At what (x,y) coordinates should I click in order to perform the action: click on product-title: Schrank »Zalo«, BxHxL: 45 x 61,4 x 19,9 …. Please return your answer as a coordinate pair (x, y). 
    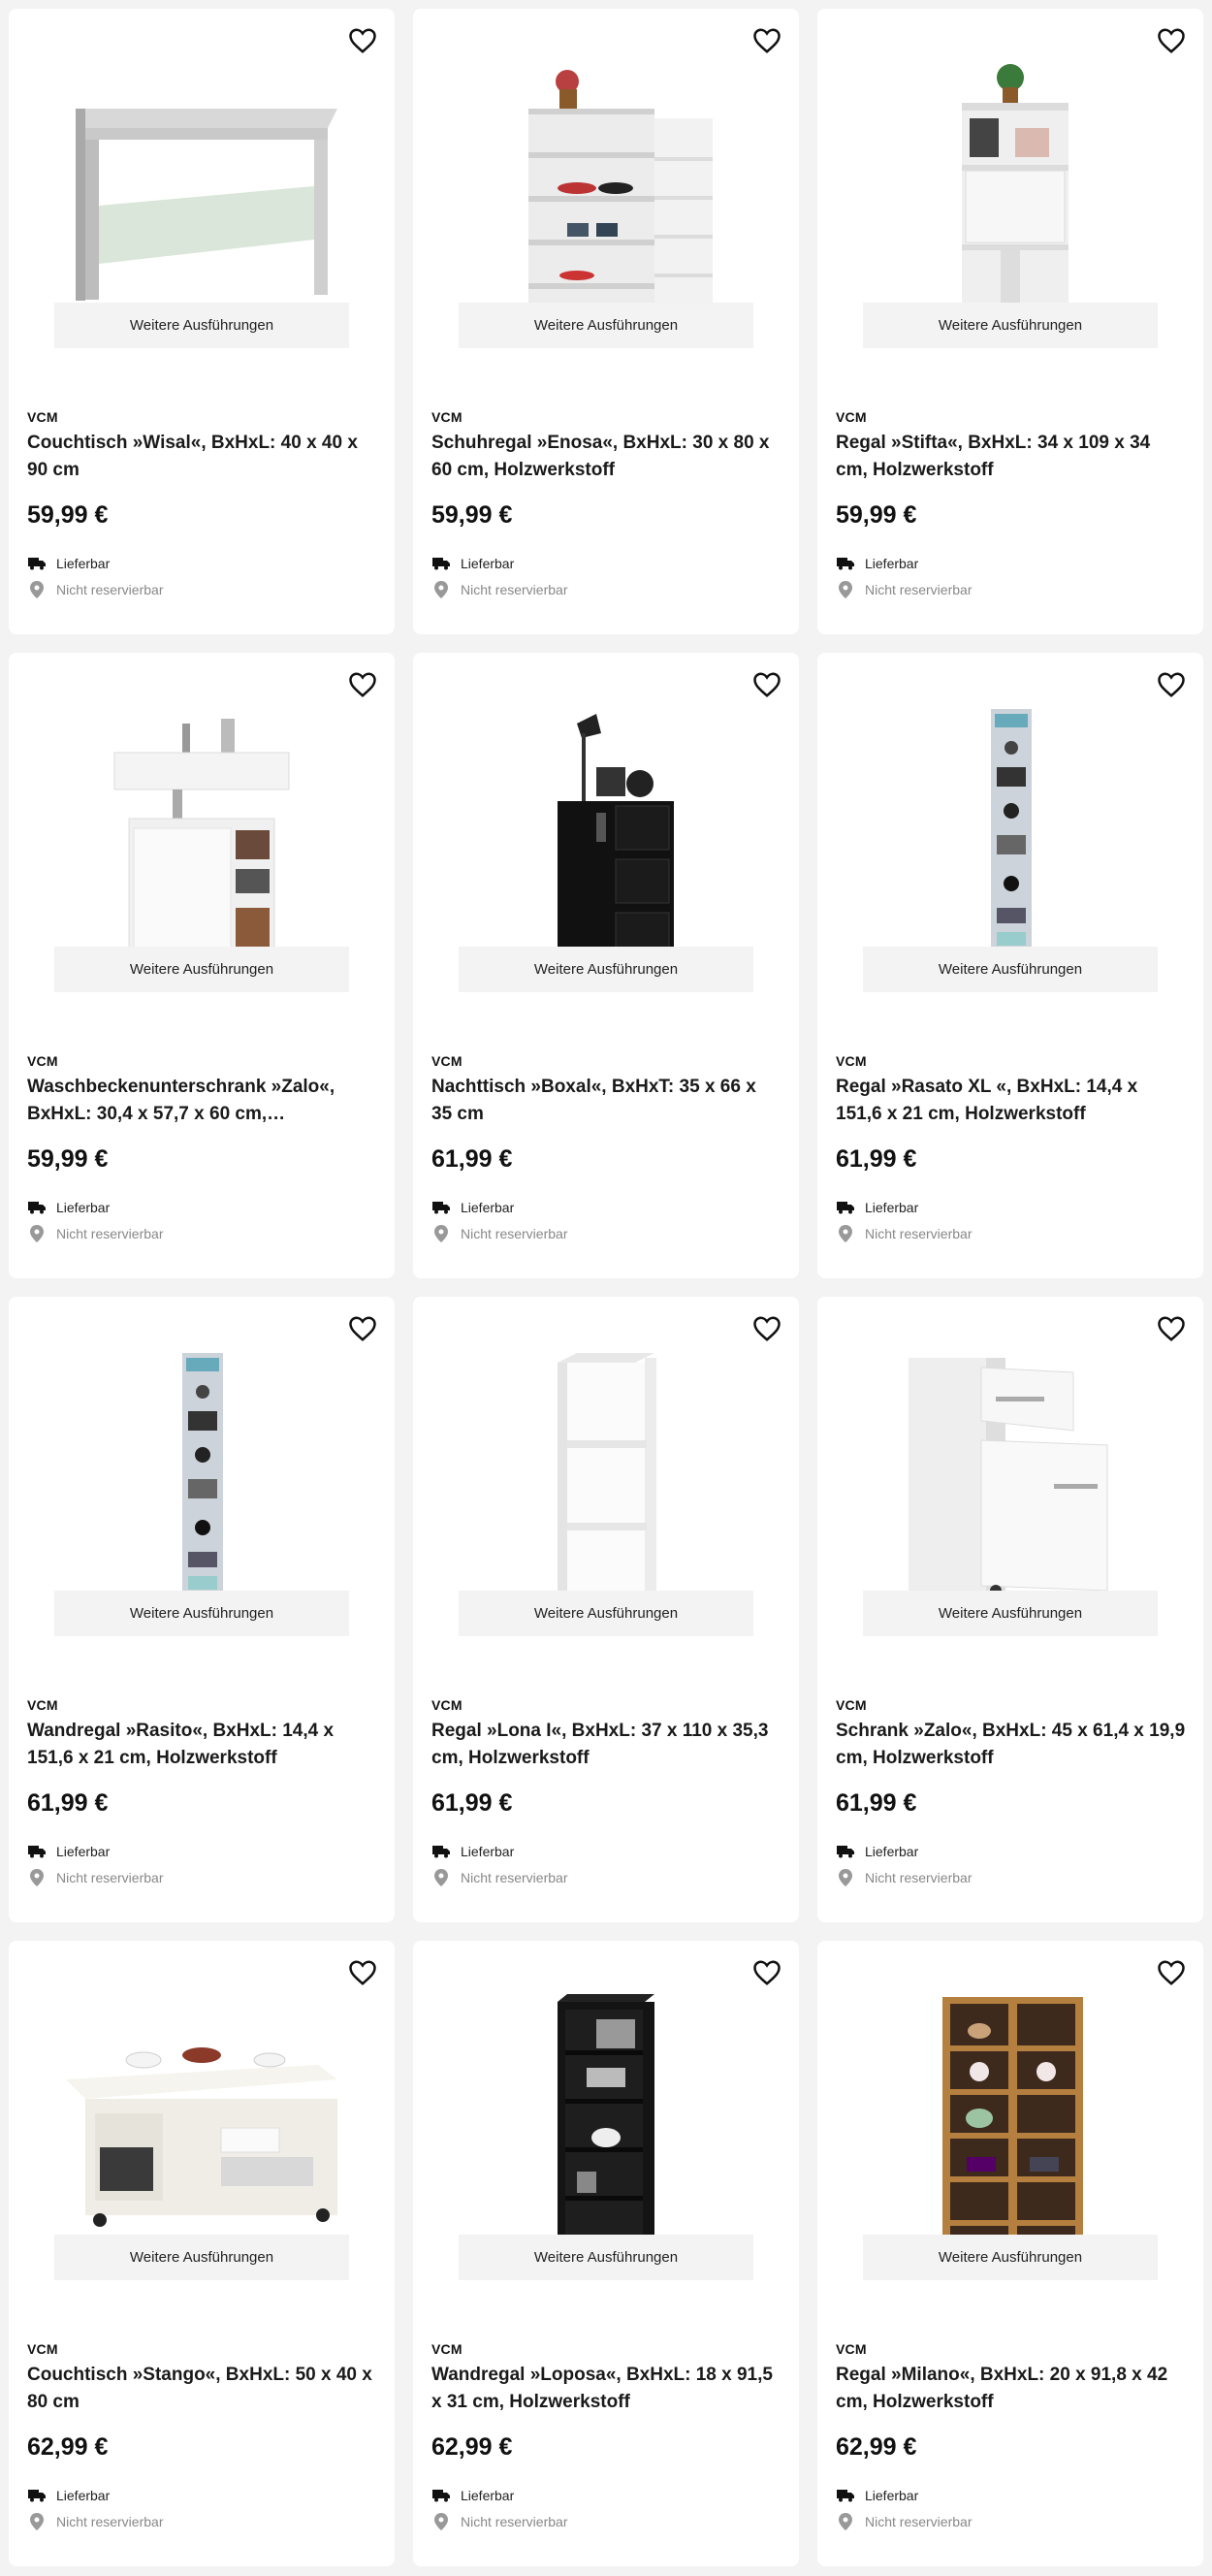
    Looking at the image, I should click on (1011, 1745).